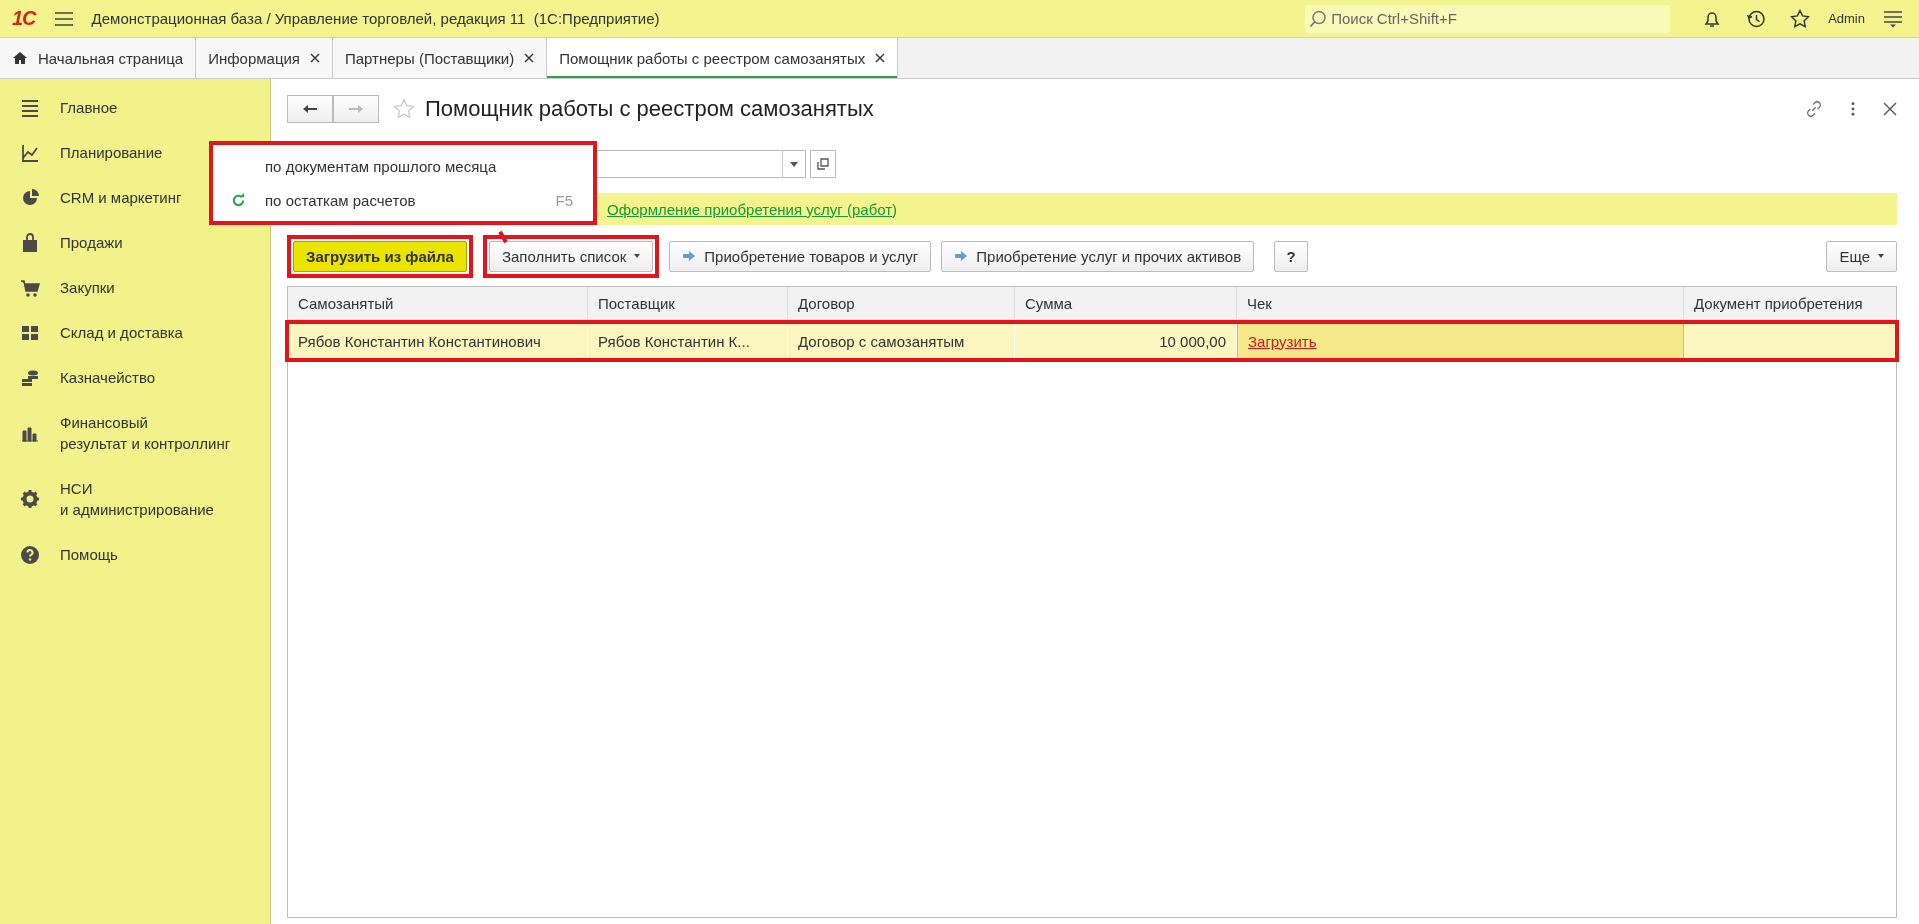 Image resolution: width=1919 pixels, height=924 pixels. I want to click on cart-icon, so click(30, 287).